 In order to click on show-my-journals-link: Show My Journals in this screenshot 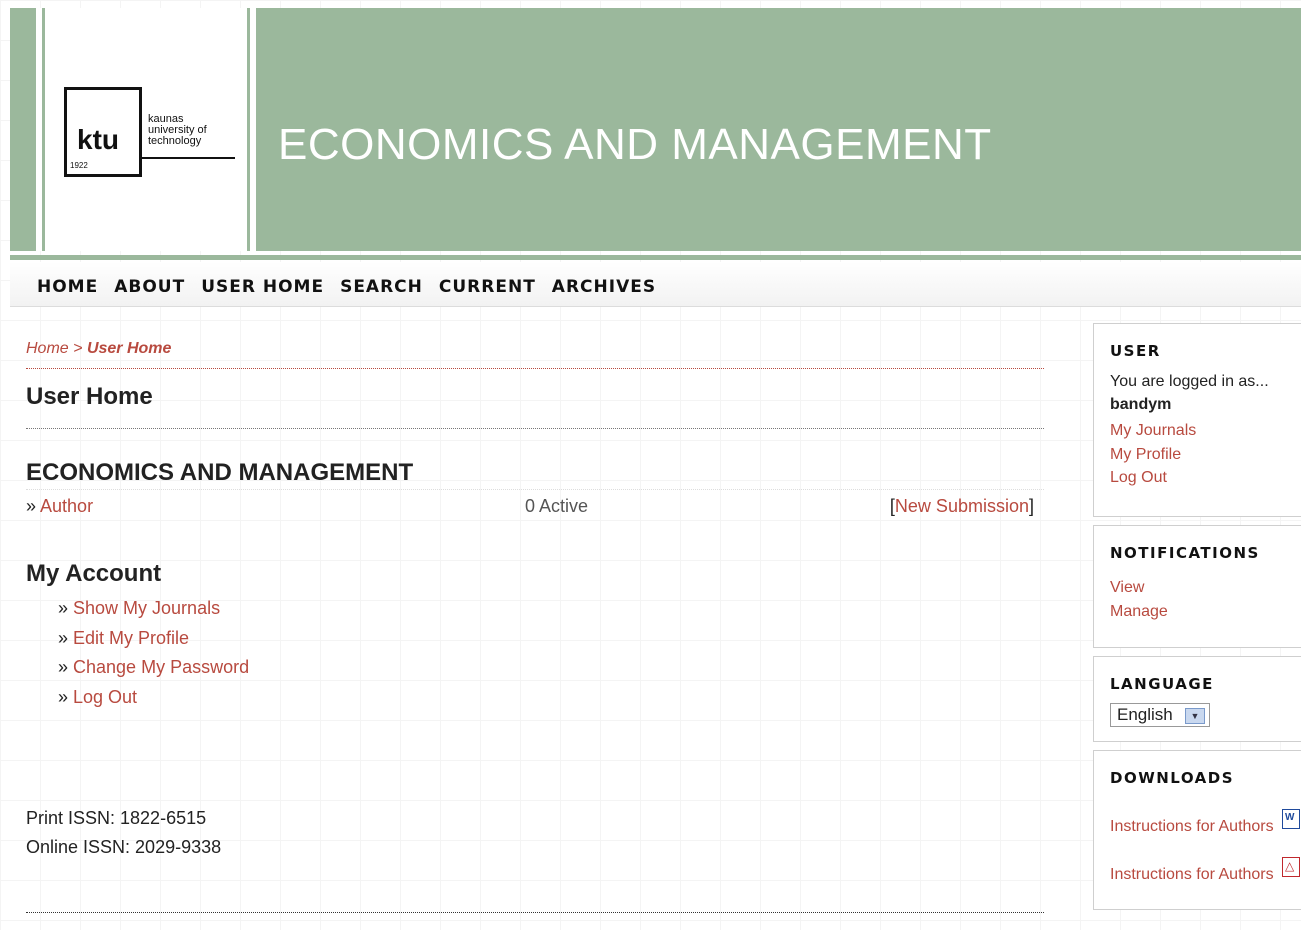, I will do `click(146, 608)`.